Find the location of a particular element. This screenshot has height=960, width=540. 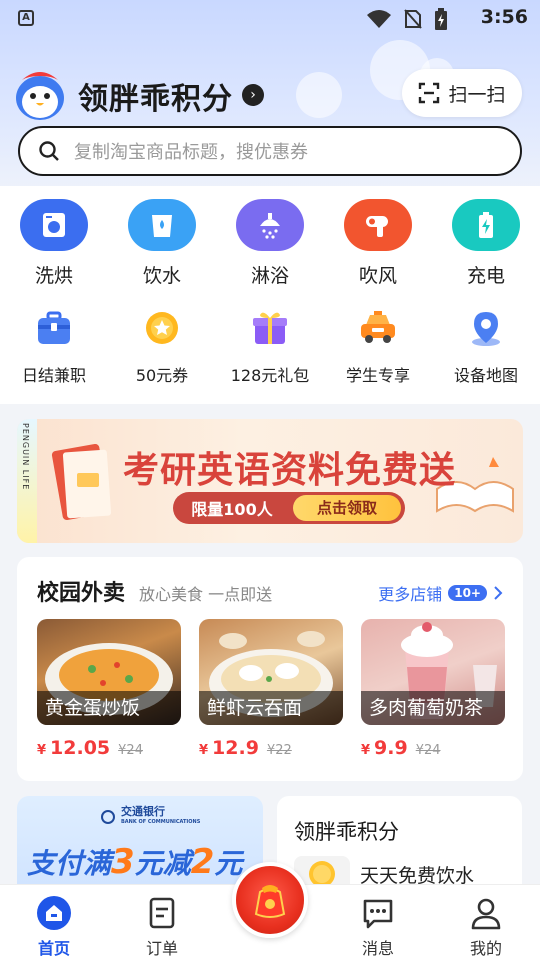

grape-milk-tea-image: 多肉葡萄奶茶 is located at coordinates (433, 672).